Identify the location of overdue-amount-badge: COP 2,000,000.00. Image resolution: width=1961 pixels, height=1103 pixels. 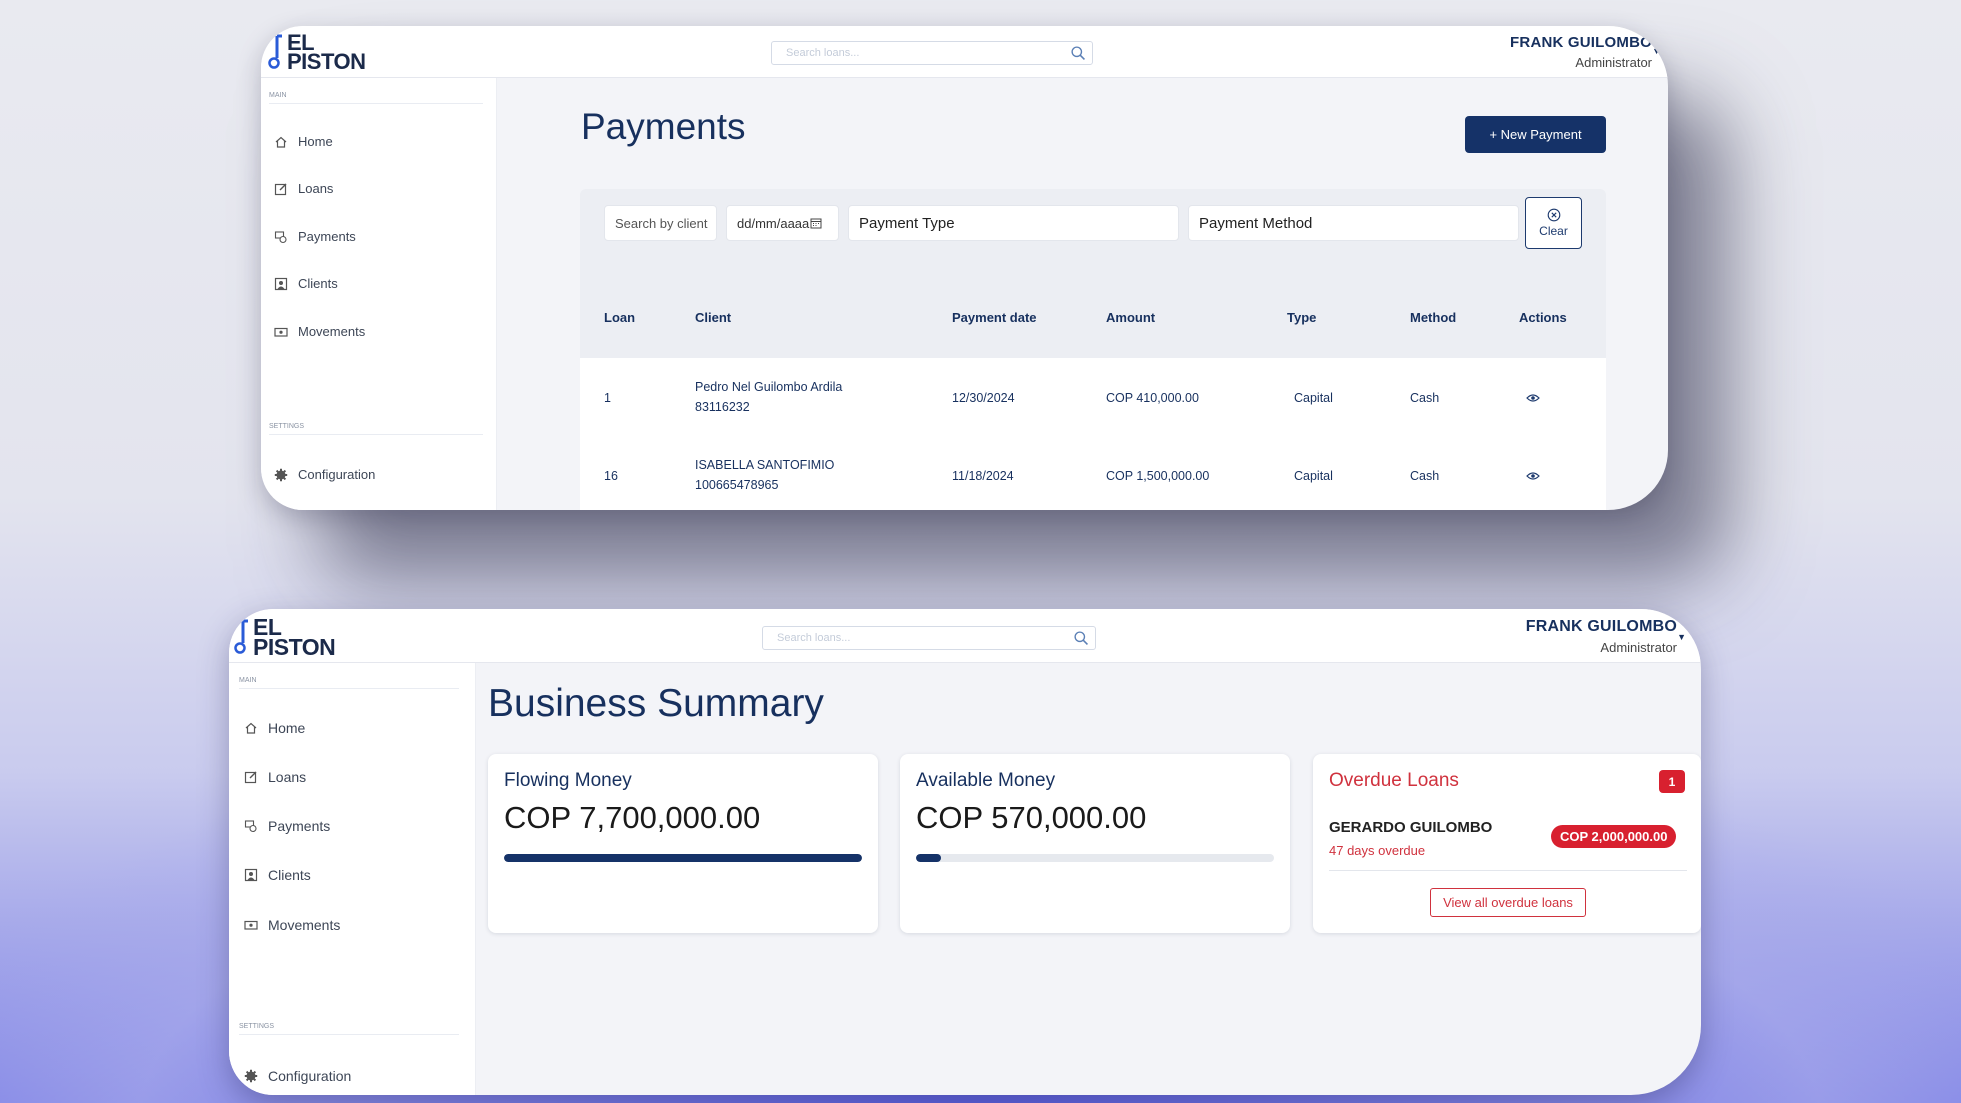
(1614, 836).